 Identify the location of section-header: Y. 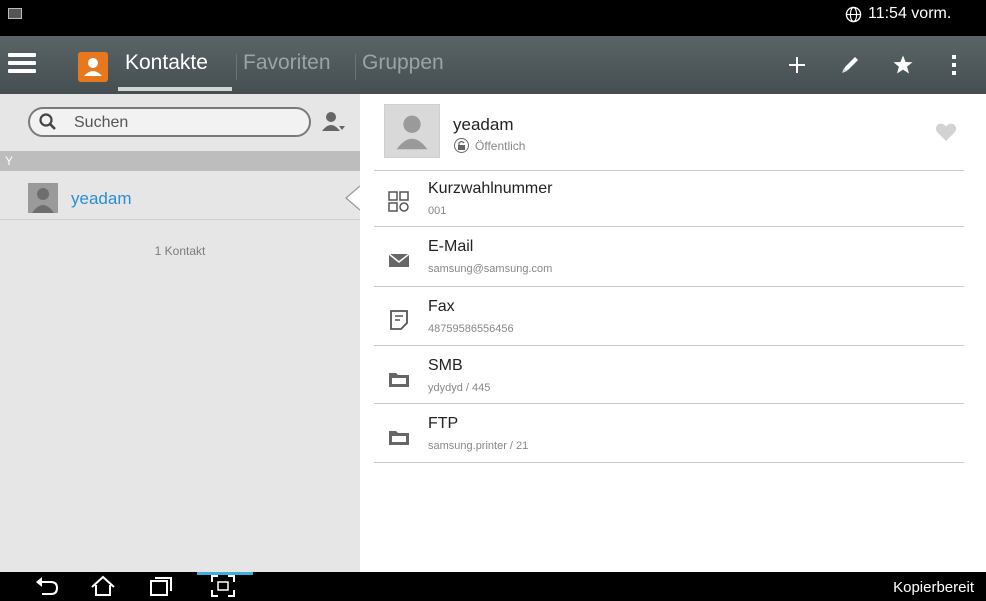
(180, 161).